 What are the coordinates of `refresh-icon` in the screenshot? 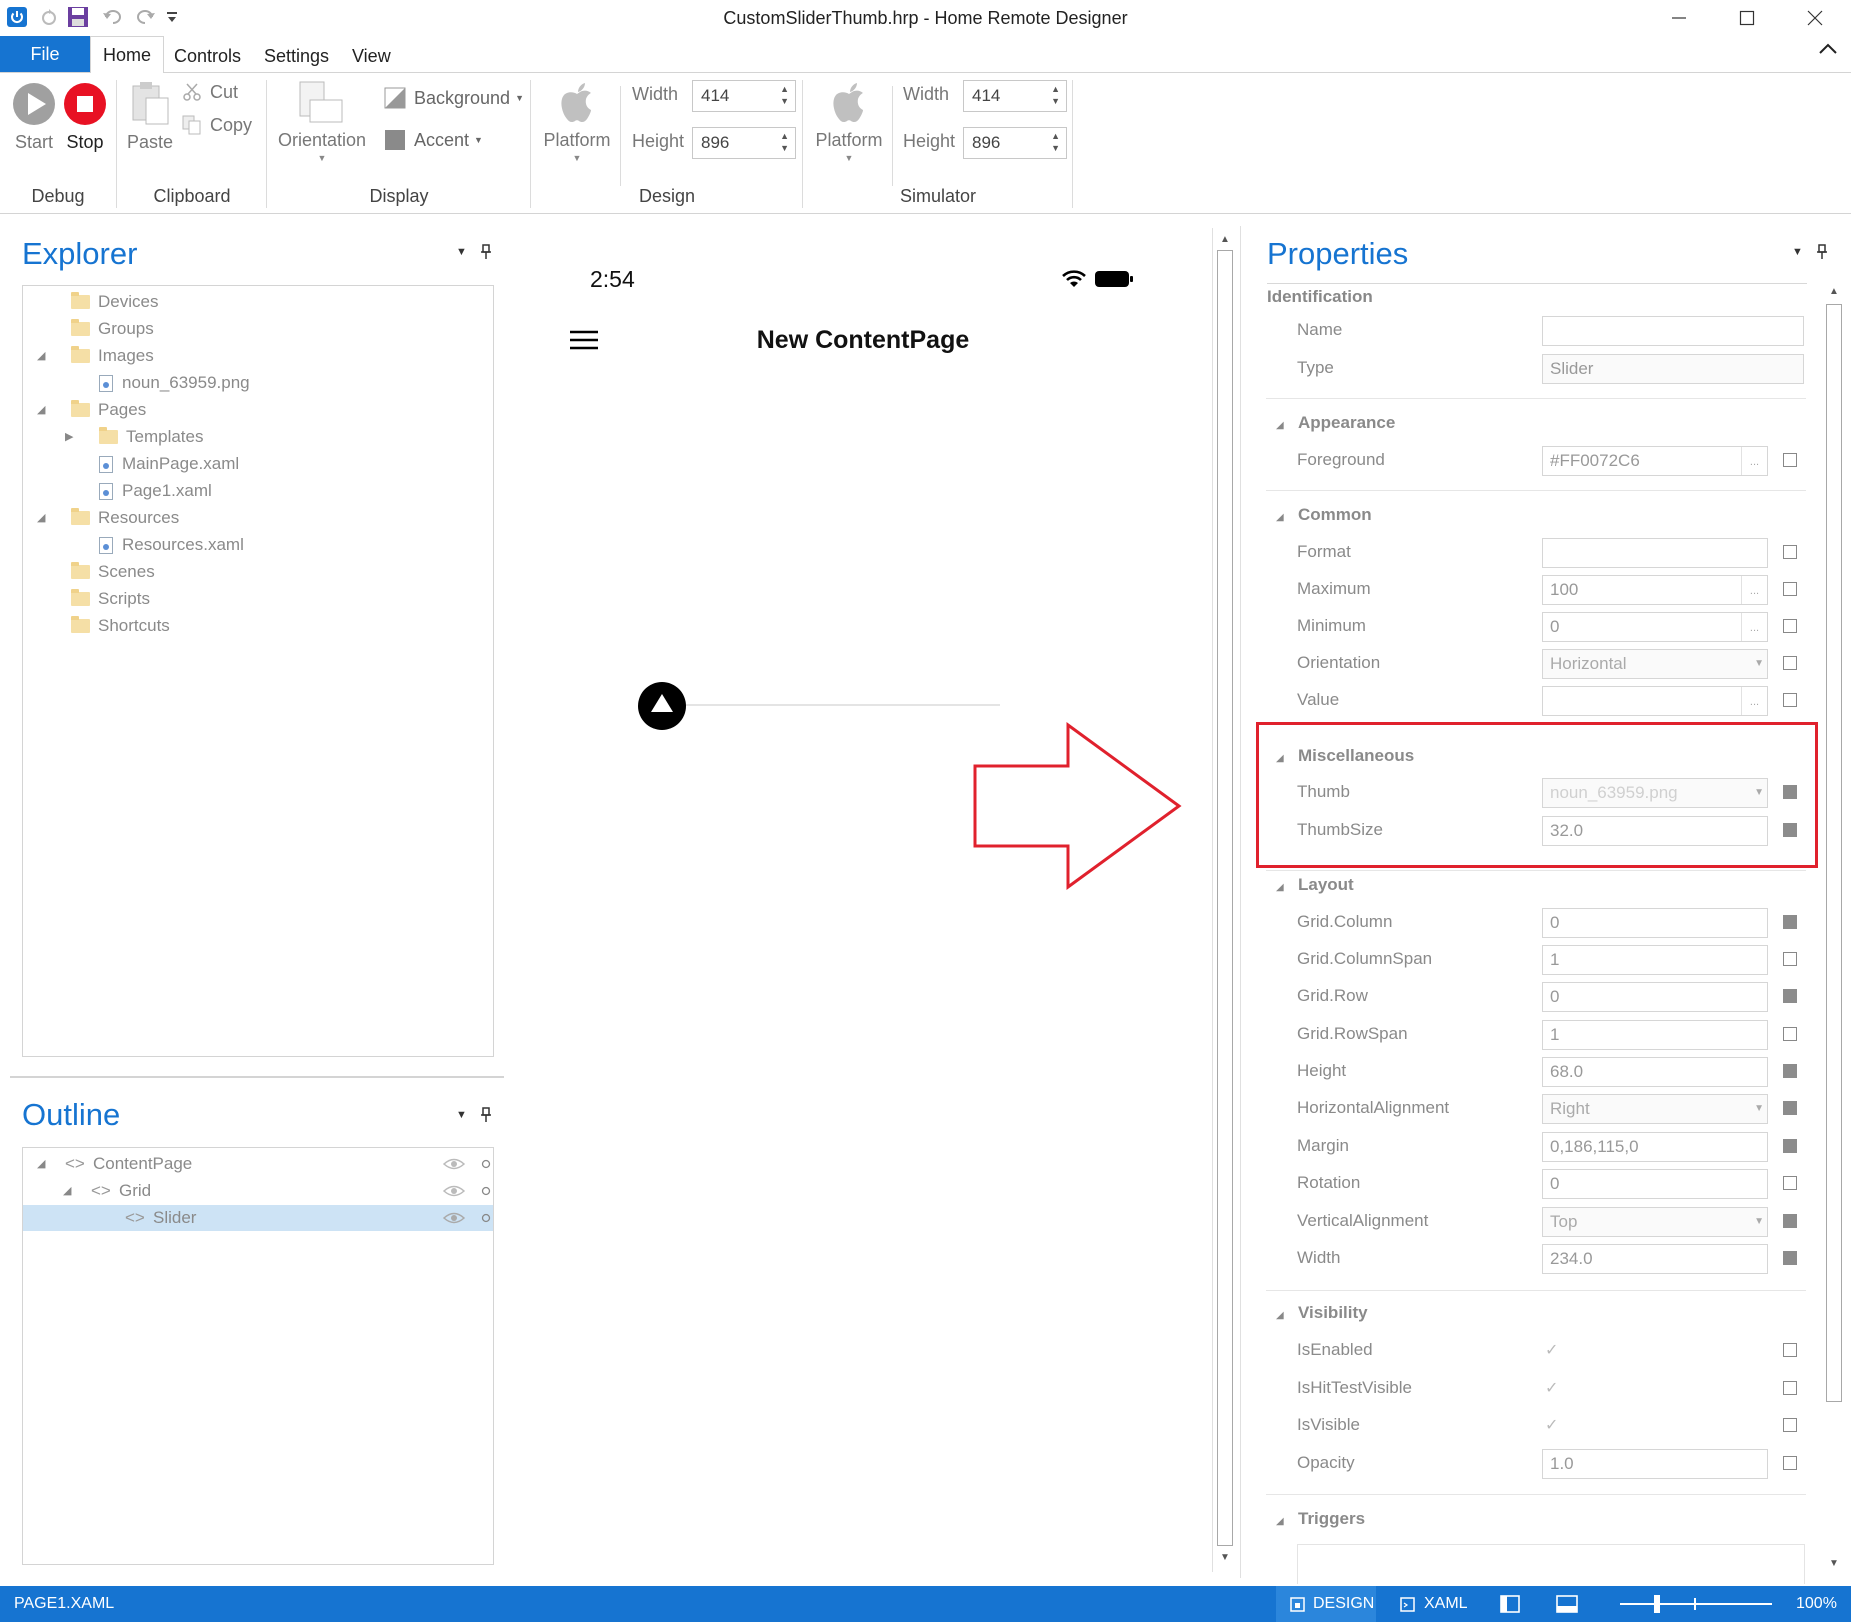 It's located at (49, 17).